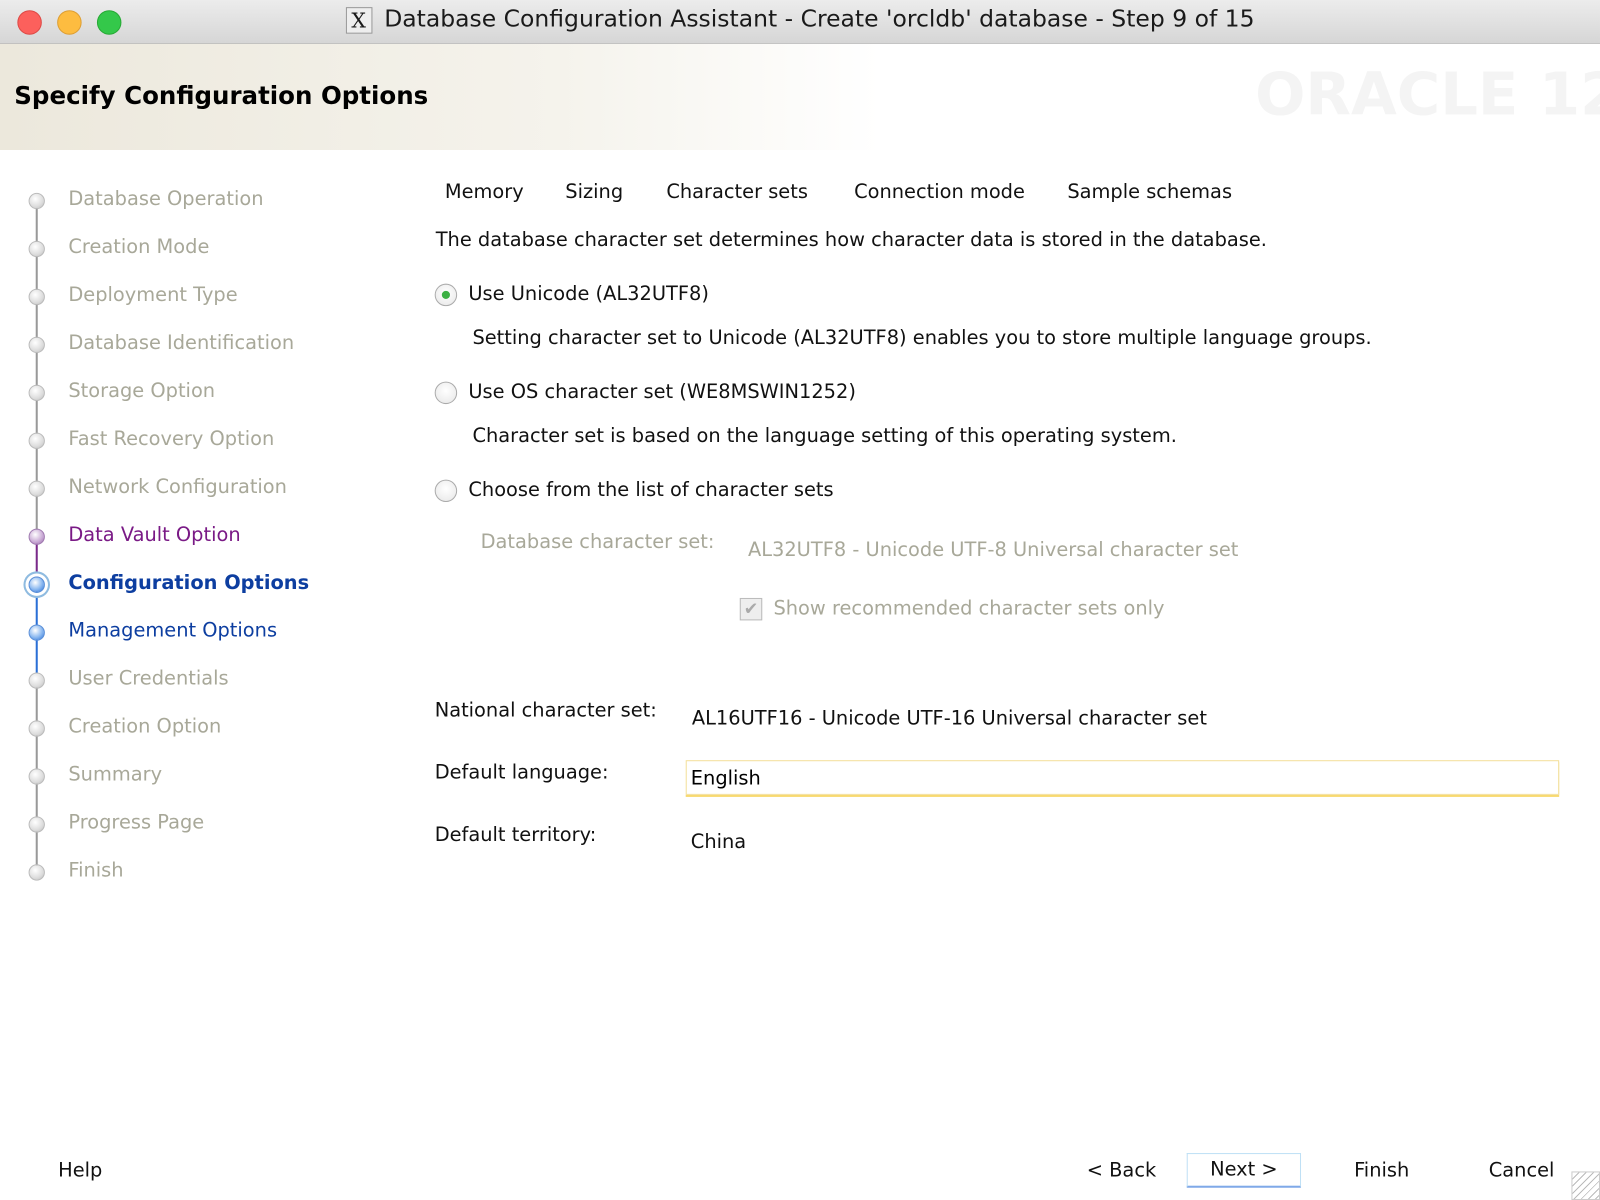 This screenshot has width=1600, height=1200. Describe the element at coordinates (650, 490) in the screenshot. I see `radio-choose-from-list-label: Choose from the list of character sets` at that location.